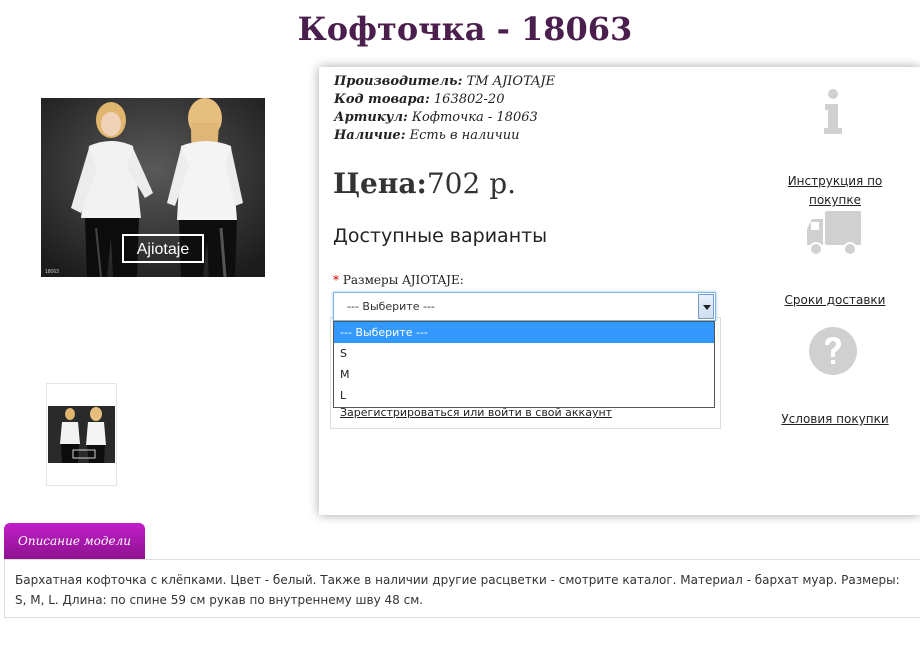  I want to click on page-title: Кофточка - 18063, so click(465, 29).